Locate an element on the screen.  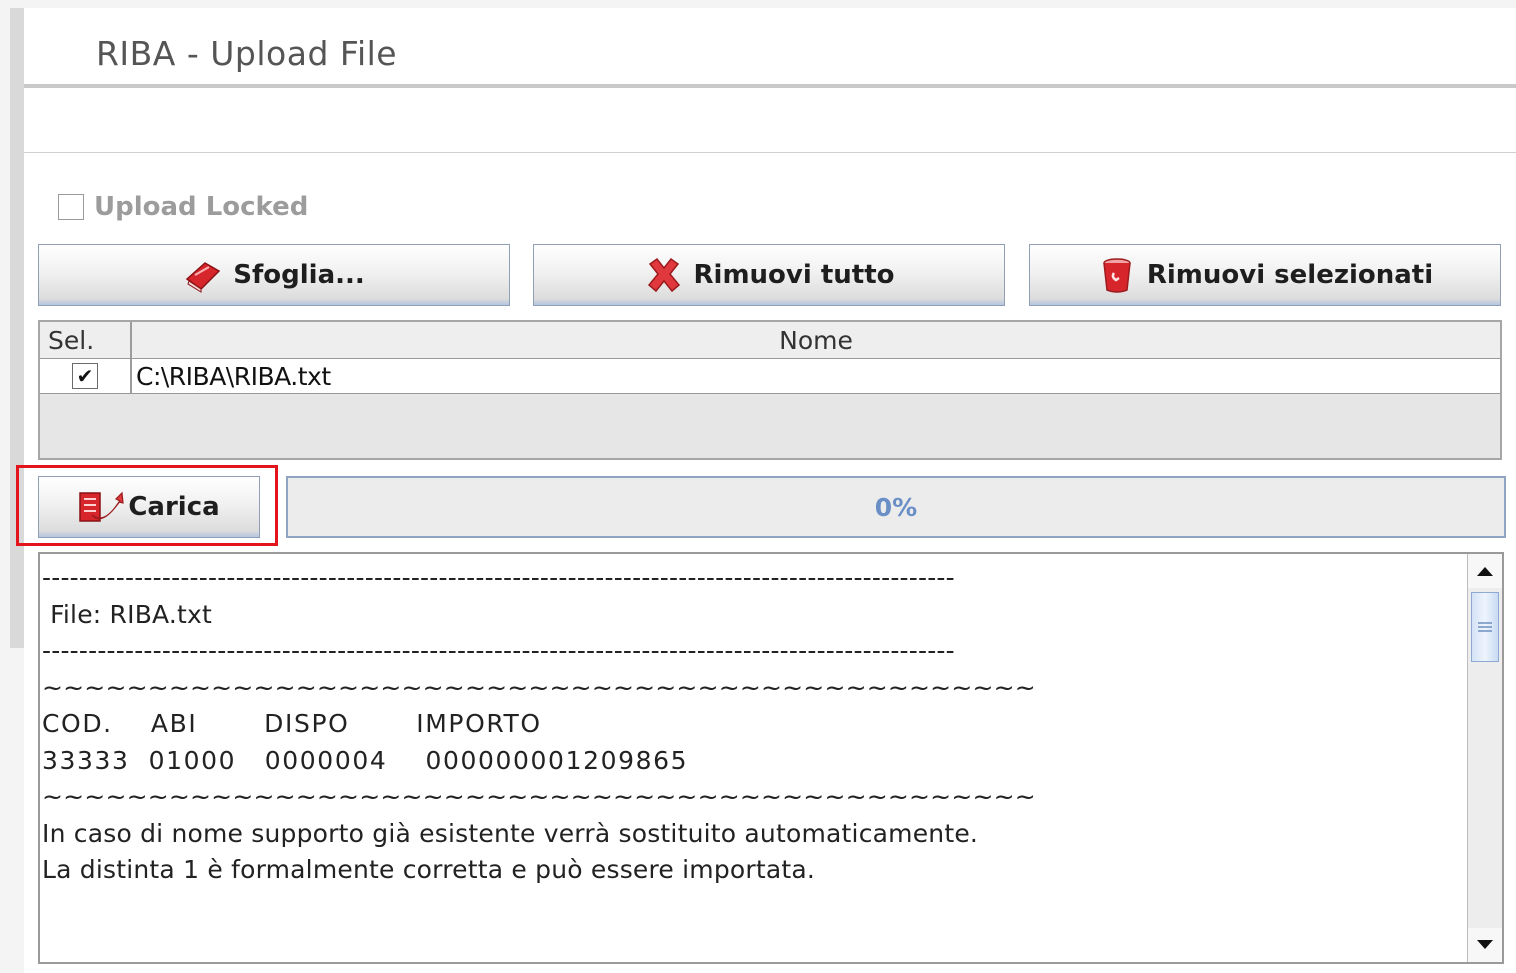
arrow-up-icon is located at coordinates (1485, 571).